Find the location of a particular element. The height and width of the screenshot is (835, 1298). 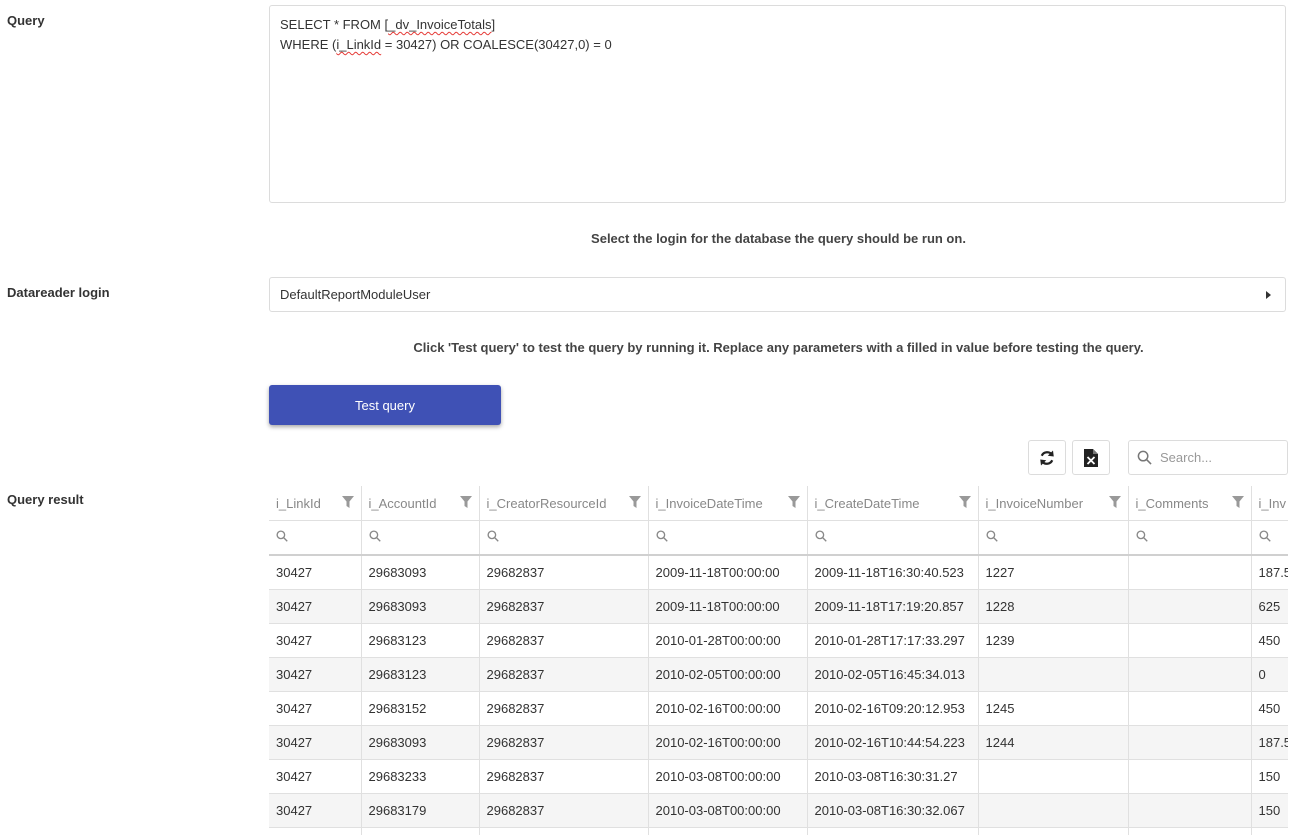

column-header: i_InvoiceDateTime is located at coordinates (728, 503).